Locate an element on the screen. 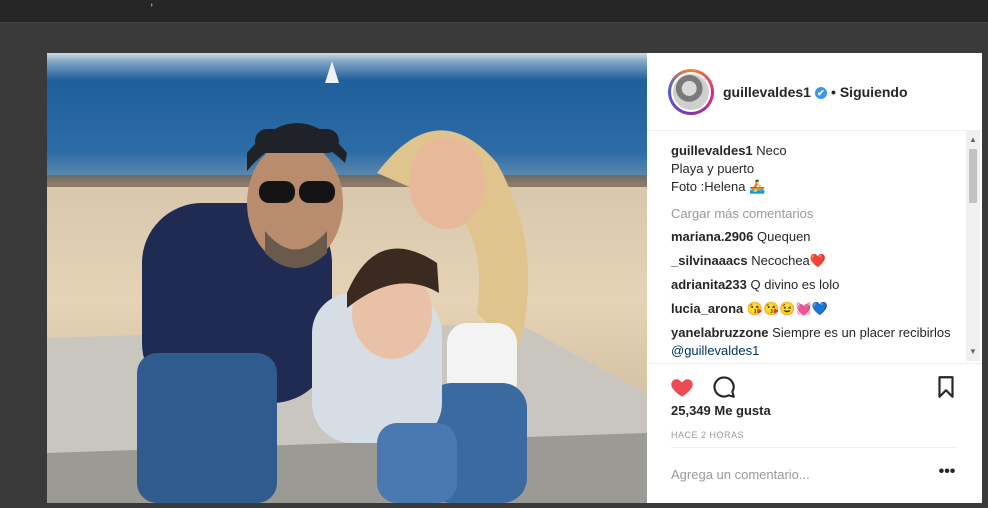 The image size is (988, 508). man-face is located at coordinates (295, 203).